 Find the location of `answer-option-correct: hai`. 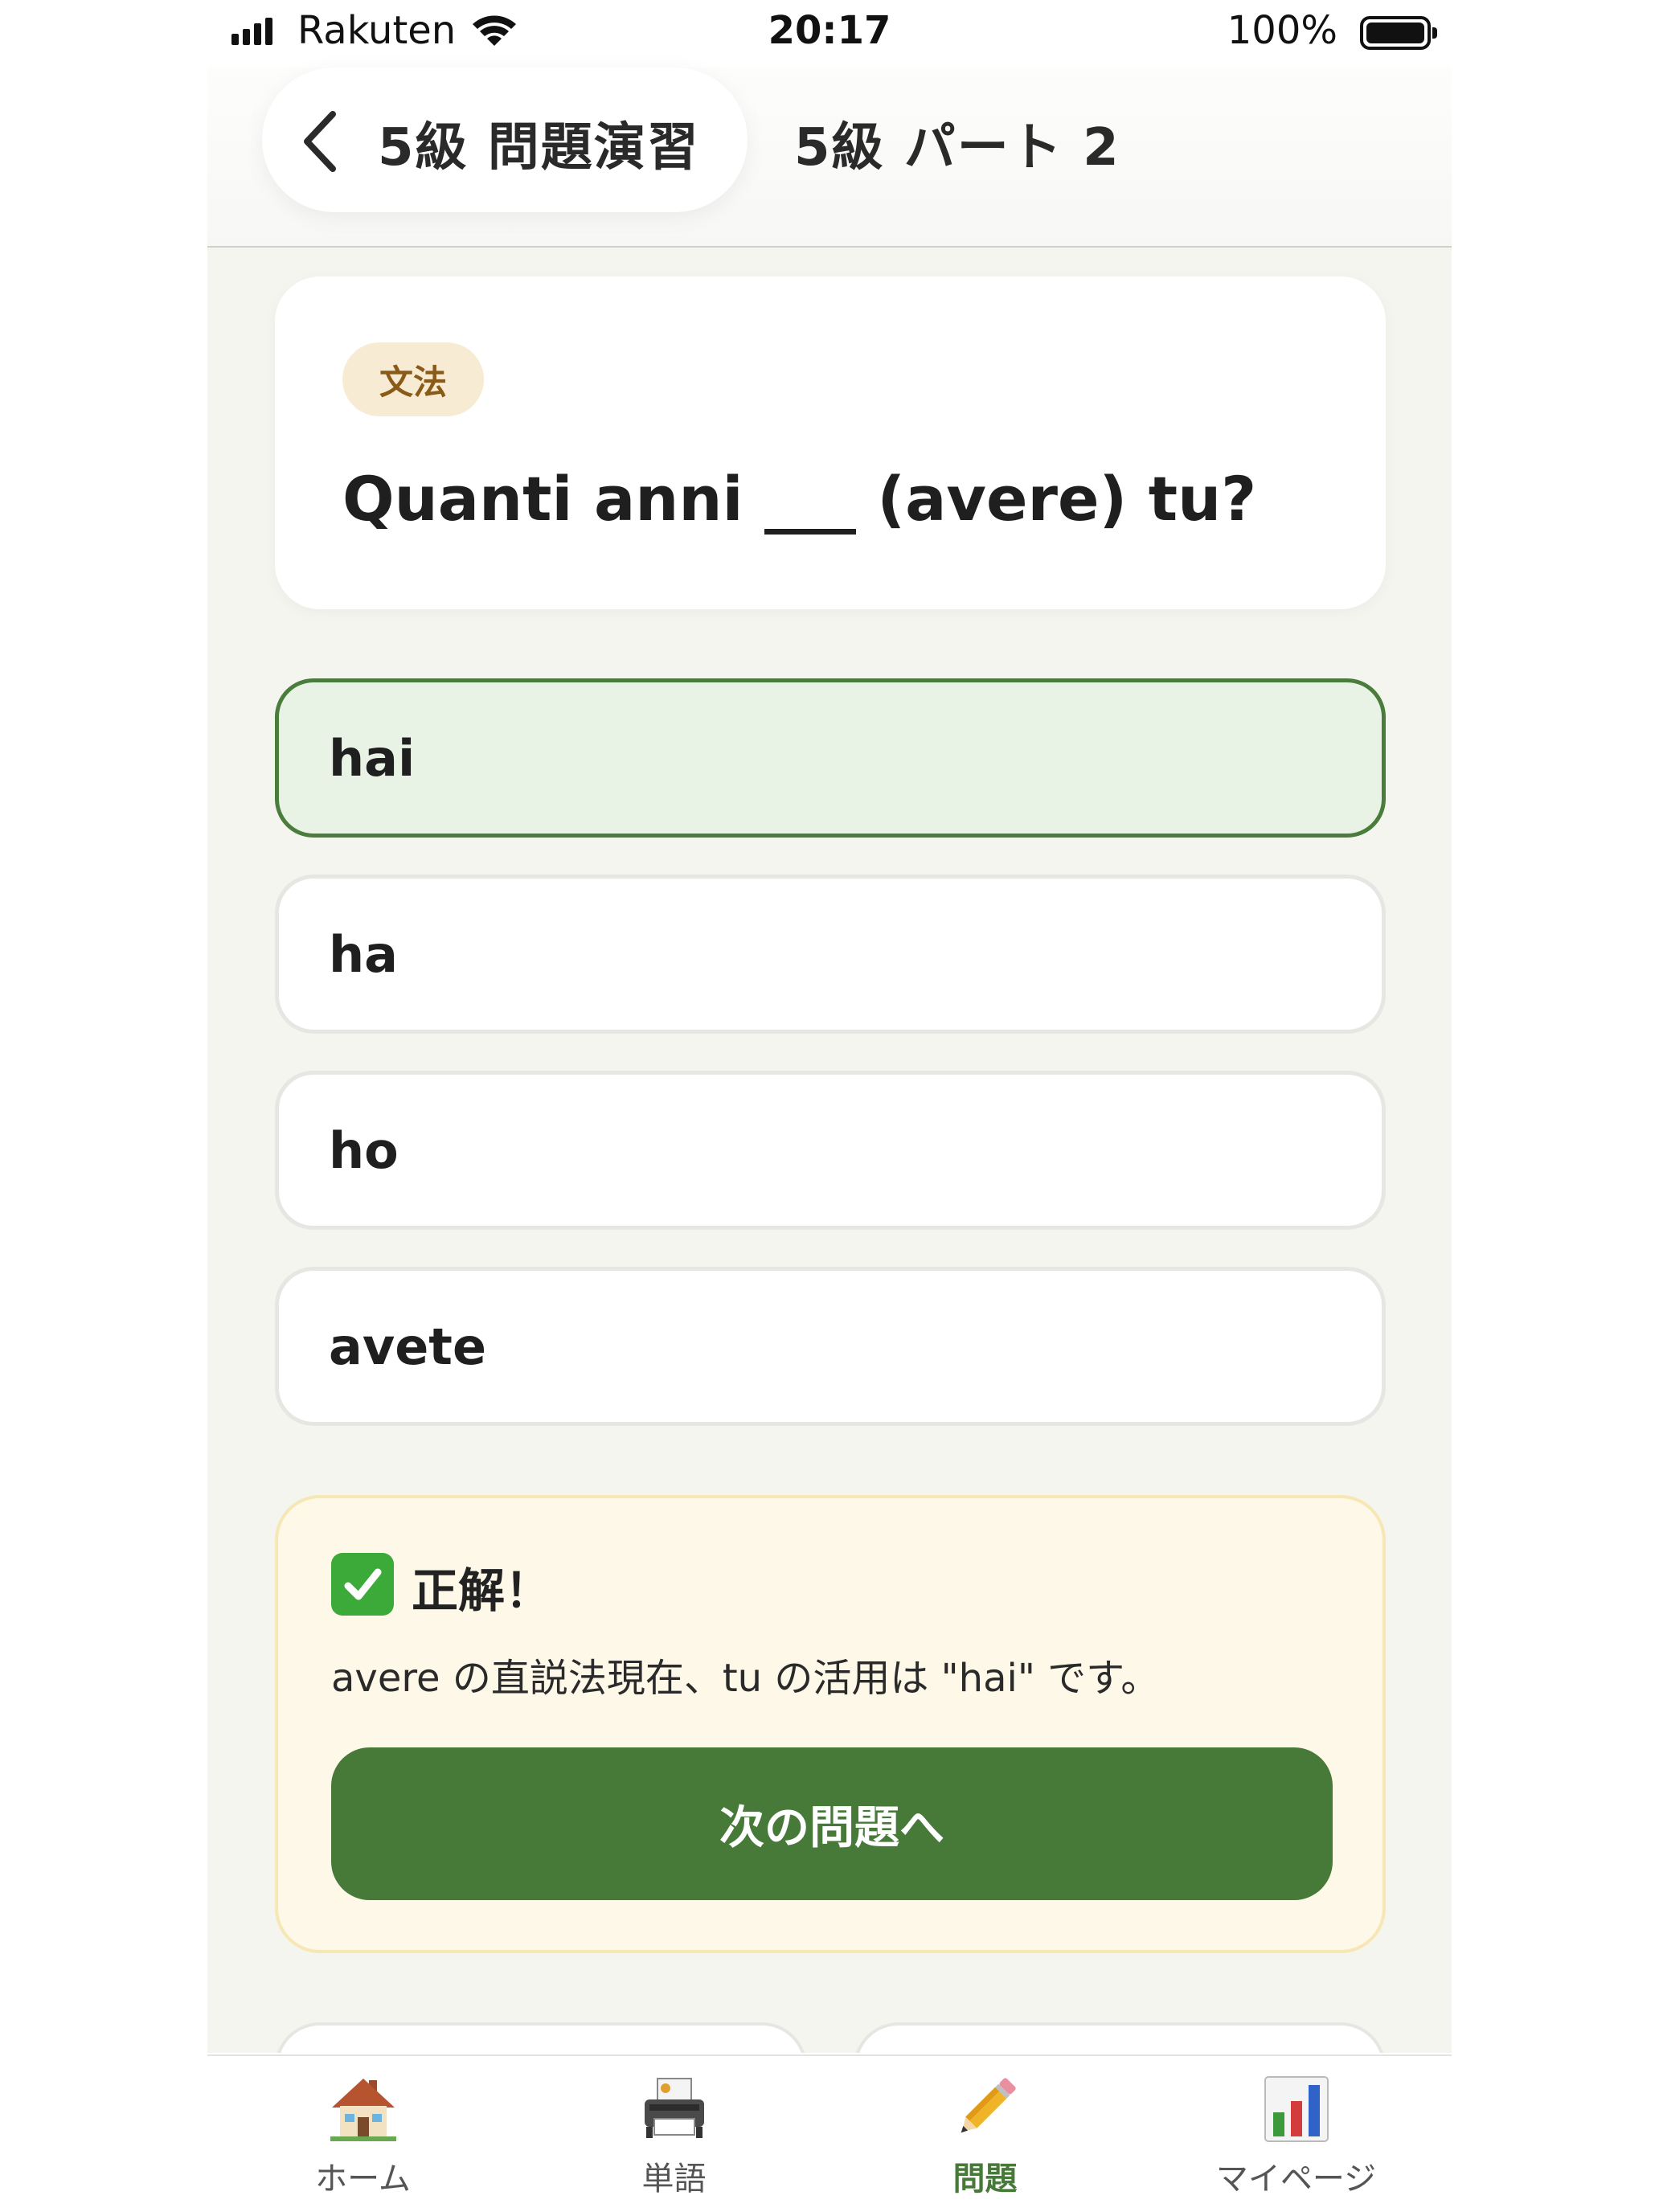

answer-option-correct: hai is located at coordinates (830, 758).